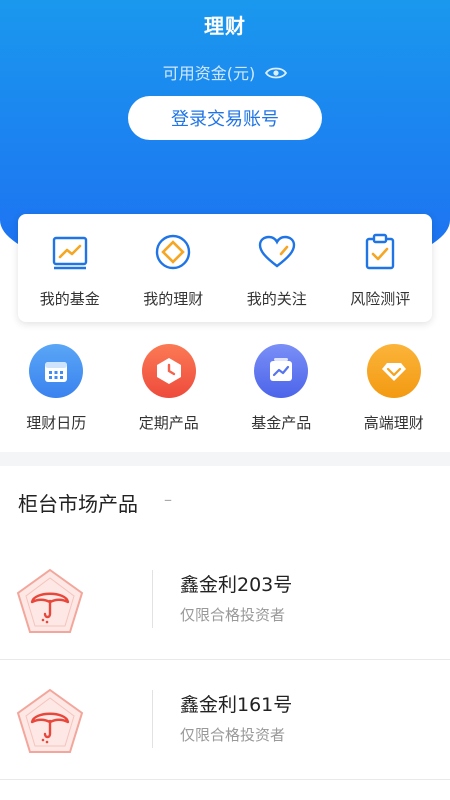  I want to click on product-name: 鑫金利203号, so click(236, 585).